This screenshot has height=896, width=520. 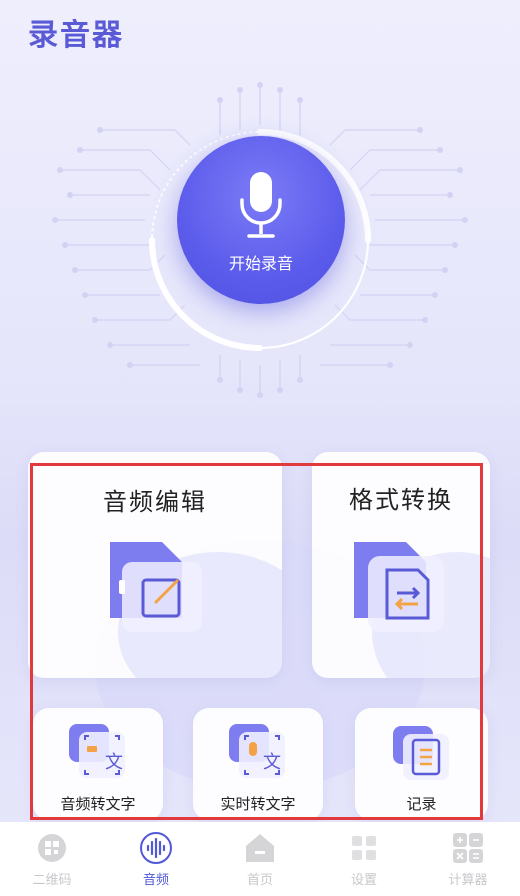 I want to click on realtime-to-text-card: 文 实时转文字, so click(x=258, y=764).